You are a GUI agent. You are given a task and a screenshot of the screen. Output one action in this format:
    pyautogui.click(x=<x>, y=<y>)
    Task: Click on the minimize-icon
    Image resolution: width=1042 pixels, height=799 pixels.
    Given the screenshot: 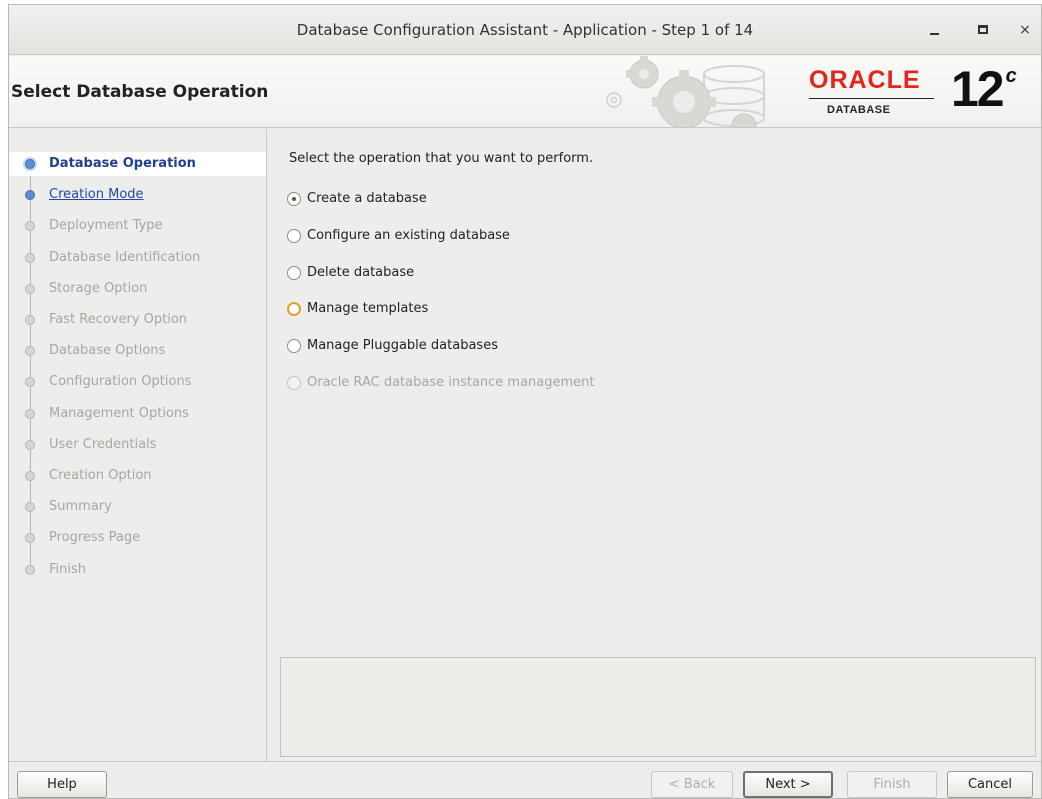 What is the action you would take?
    pyautogui.click(x=934, y=34)
    